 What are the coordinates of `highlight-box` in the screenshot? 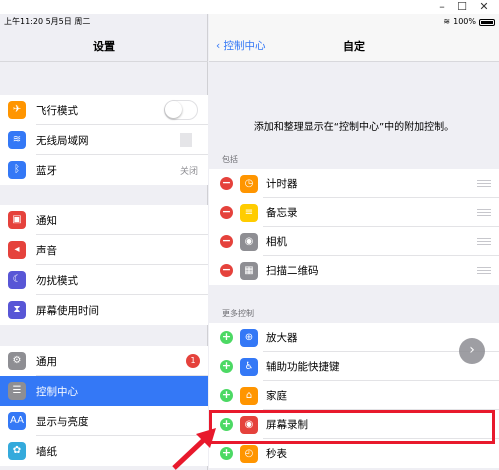 It's located at (352, 427).